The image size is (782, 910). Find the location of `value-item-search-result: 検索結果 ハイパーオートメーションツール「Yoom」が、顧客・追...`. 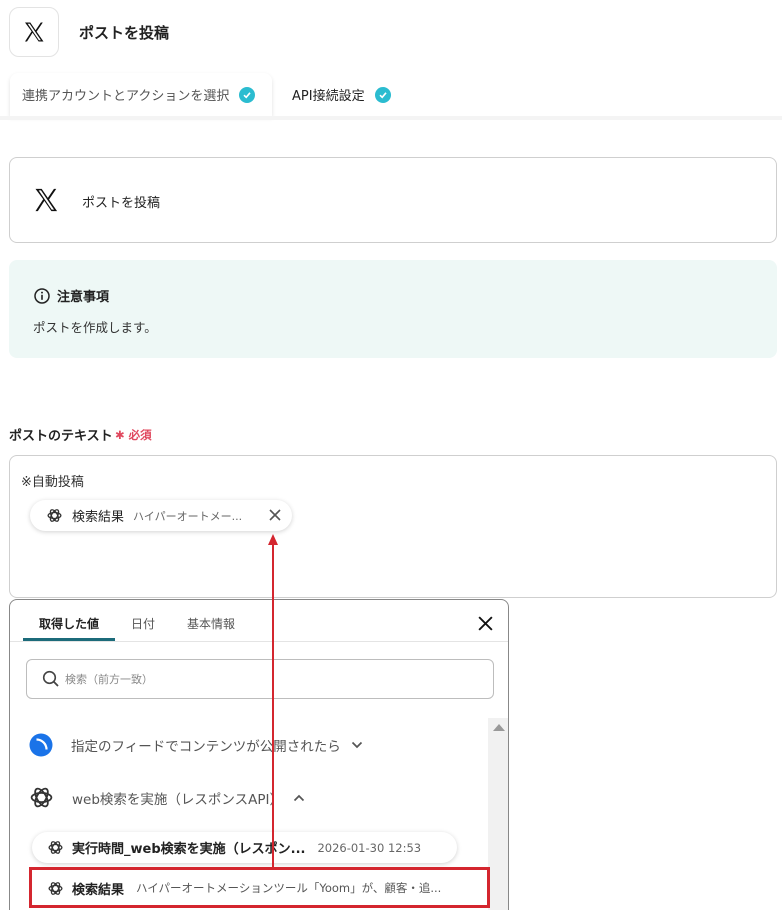

value-item-search-result: 検索結果 ハイパーオートメーションツール「Yoom」が、顧客・追... is located at coordinates (258, 888).